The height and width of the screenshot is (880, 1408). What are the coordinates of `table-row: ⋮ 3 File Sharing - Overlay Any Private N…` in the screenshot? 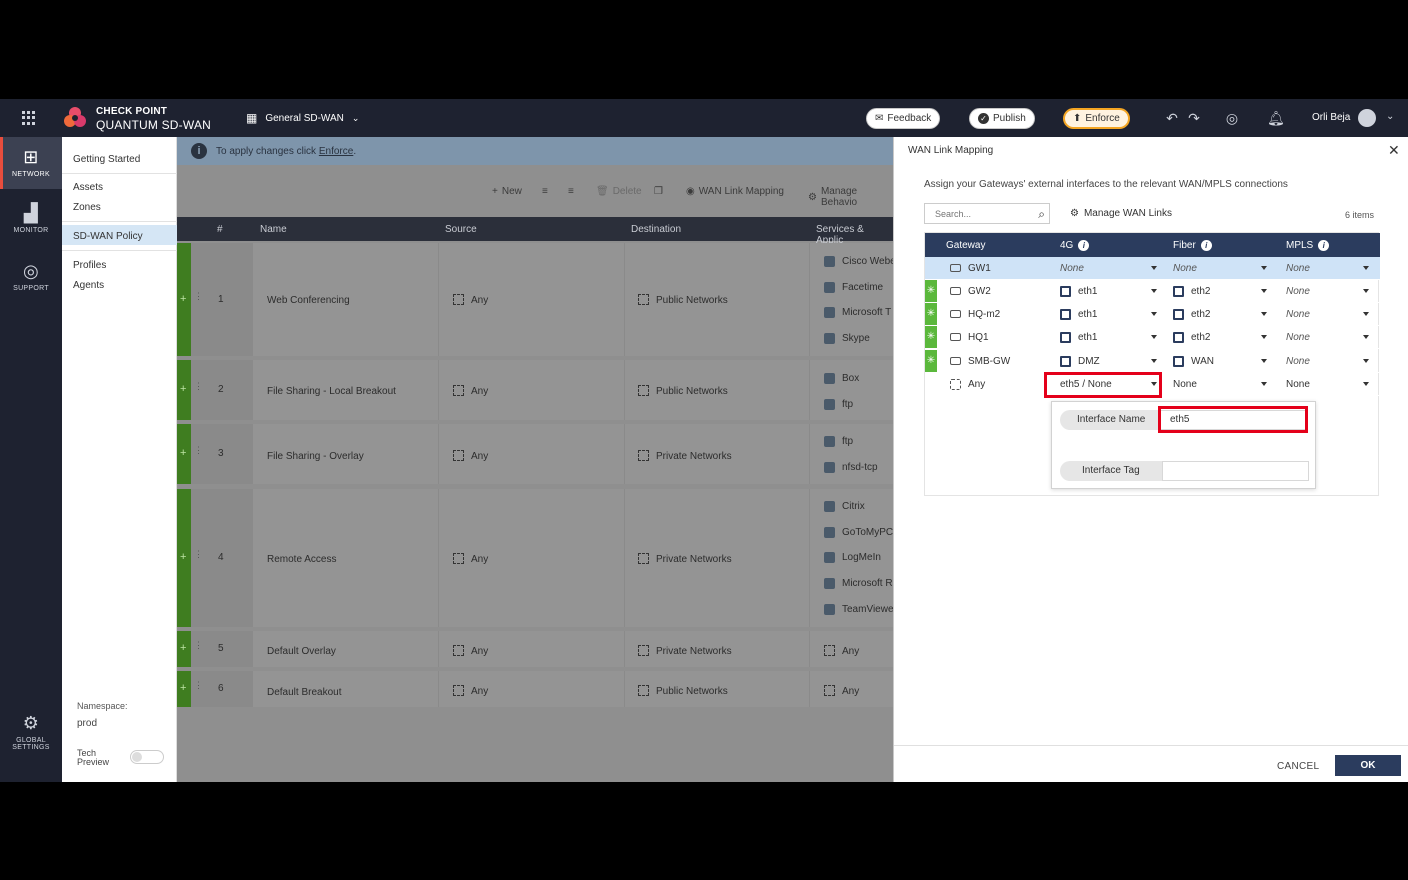 It's located at (535, 454).